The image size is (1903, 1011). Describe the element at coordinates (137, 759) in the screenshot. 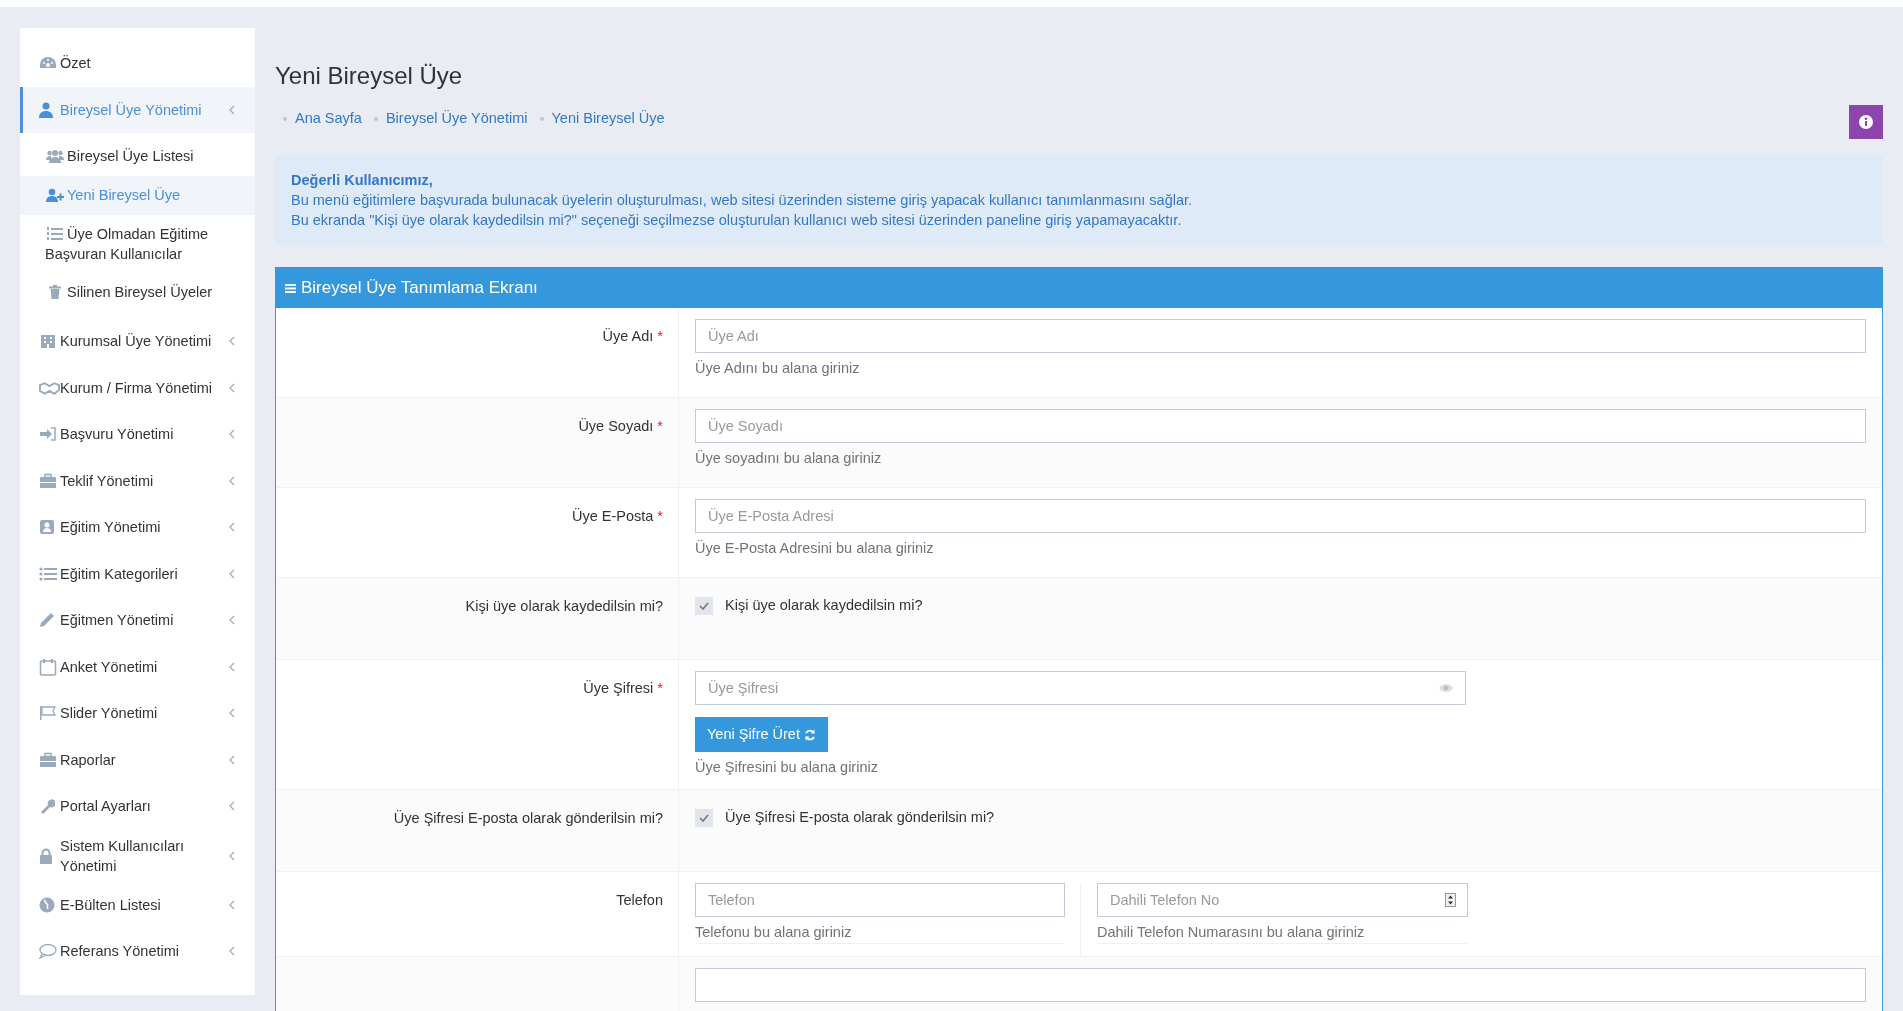

I see `sidebar-item: Raporlar` at that location.